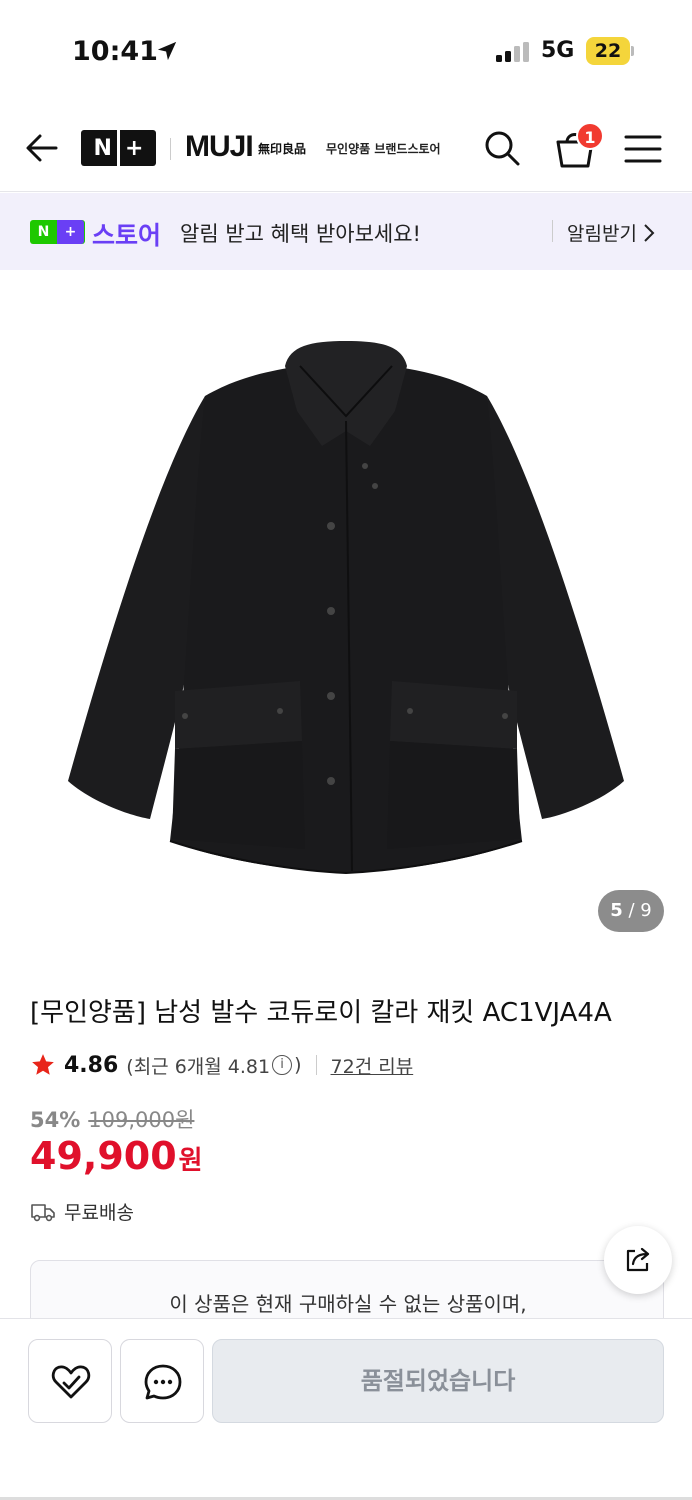 The width and height of the screenshot is (692, 1500). I want to click on status-bar: 10:41 5G 22, so click(346, 50).